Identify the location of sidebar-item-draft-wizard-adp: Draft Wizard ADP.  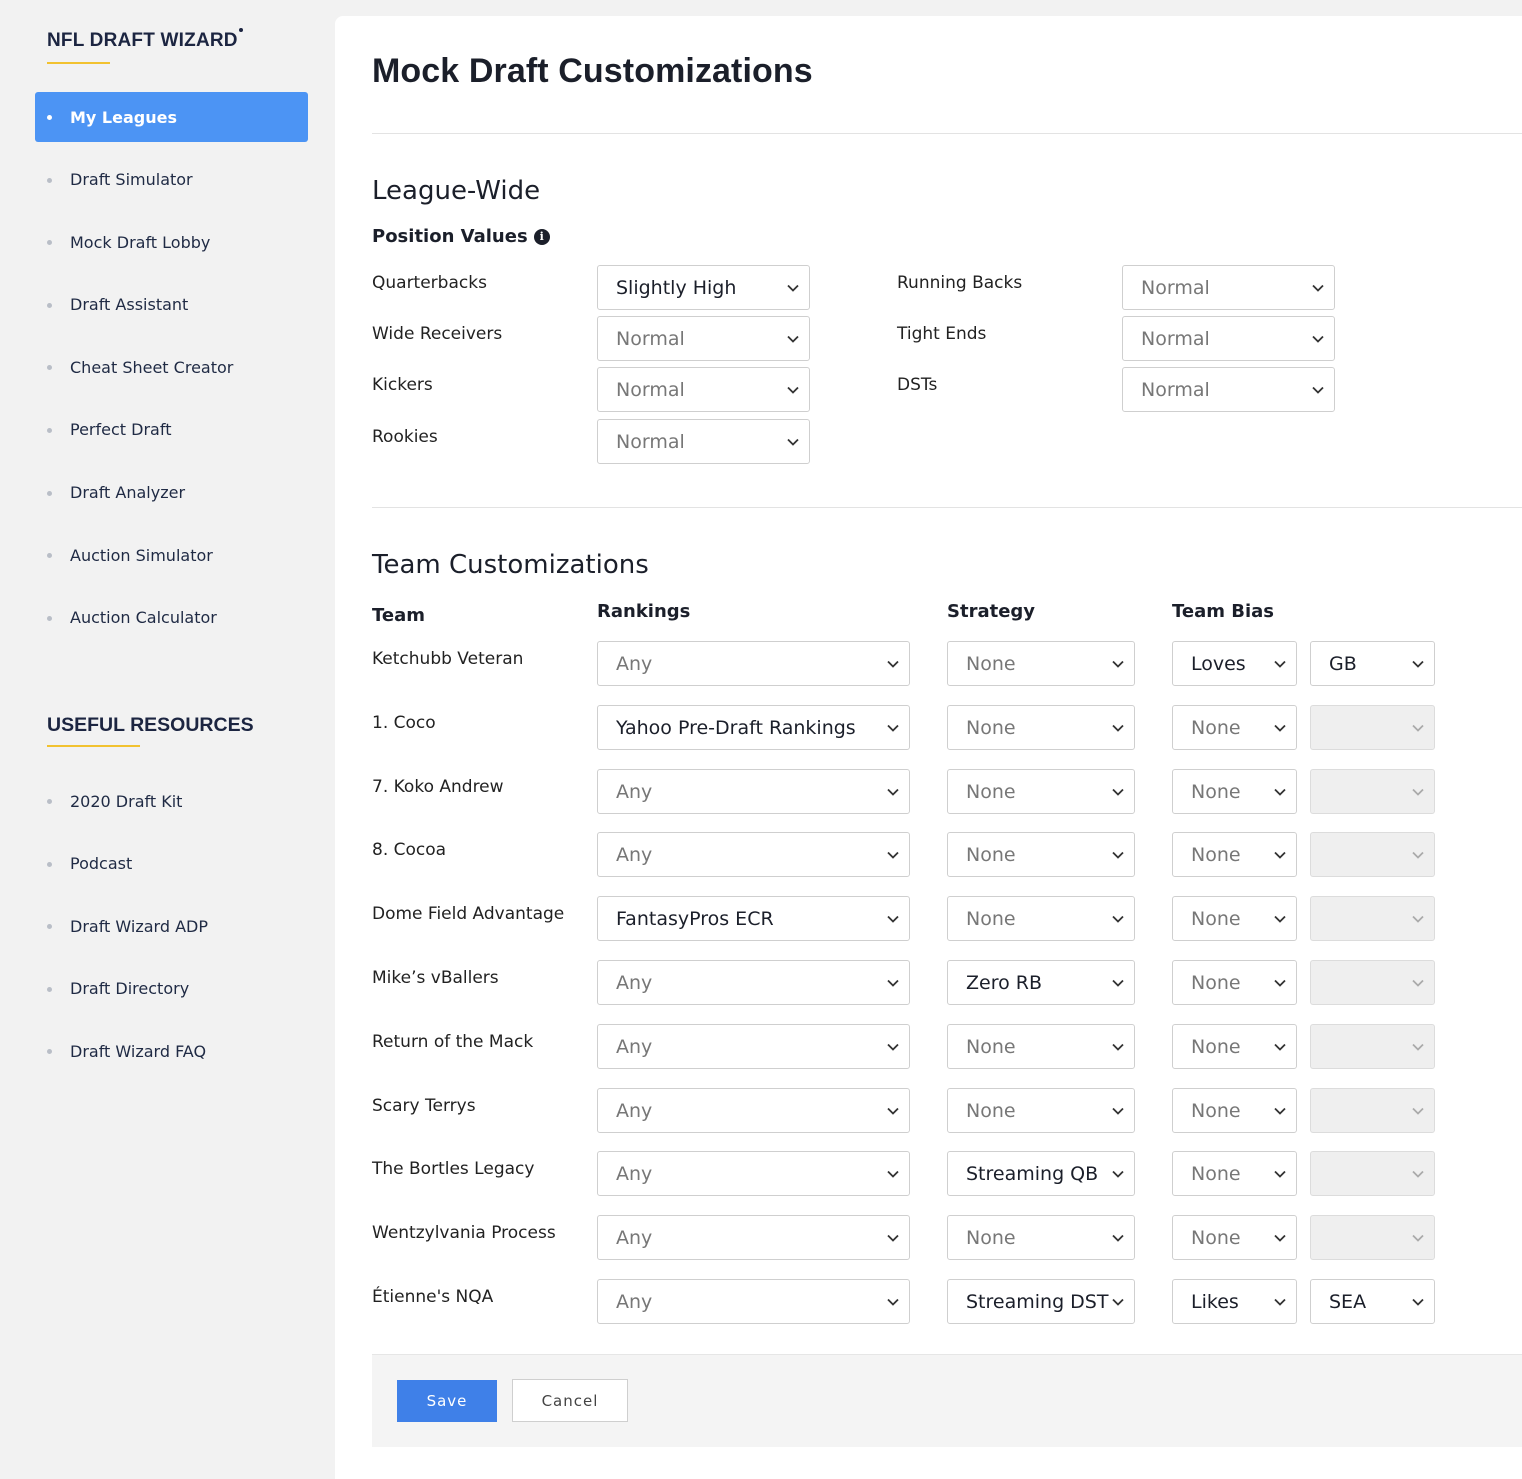
(171, 926).